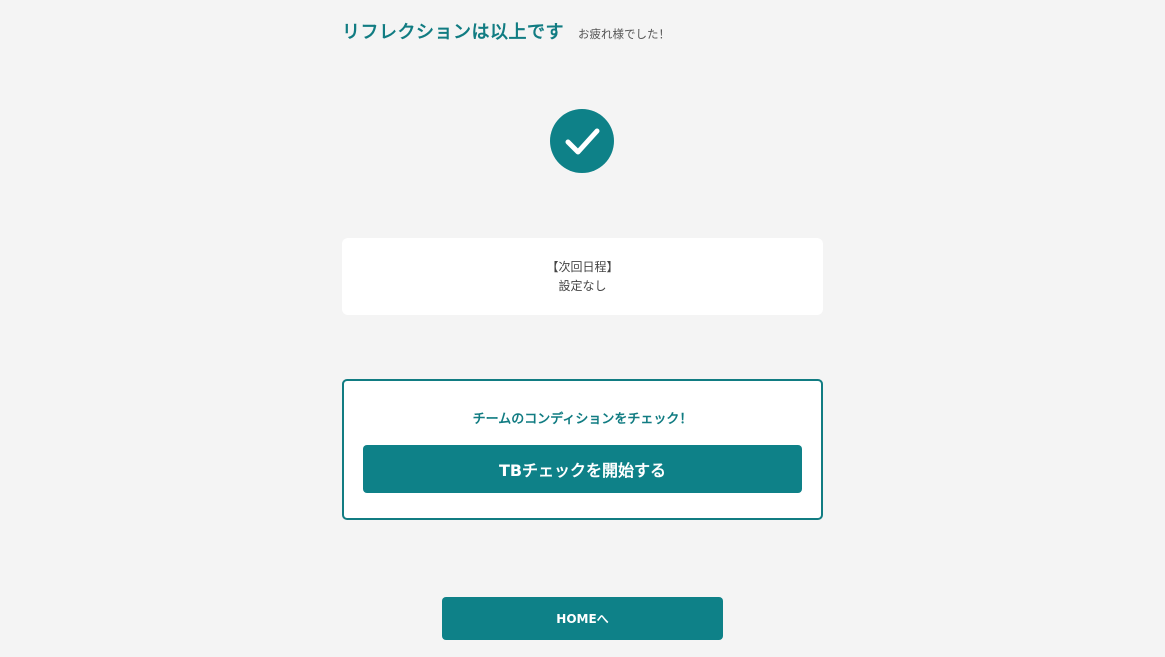 The height and width of the screenshot is (657, 1165). What do you see at coordinates (582, 469) in the screenshot?
I see `start-tb-check-button: TBチェックを開始する` at bounding box center [582, 469].